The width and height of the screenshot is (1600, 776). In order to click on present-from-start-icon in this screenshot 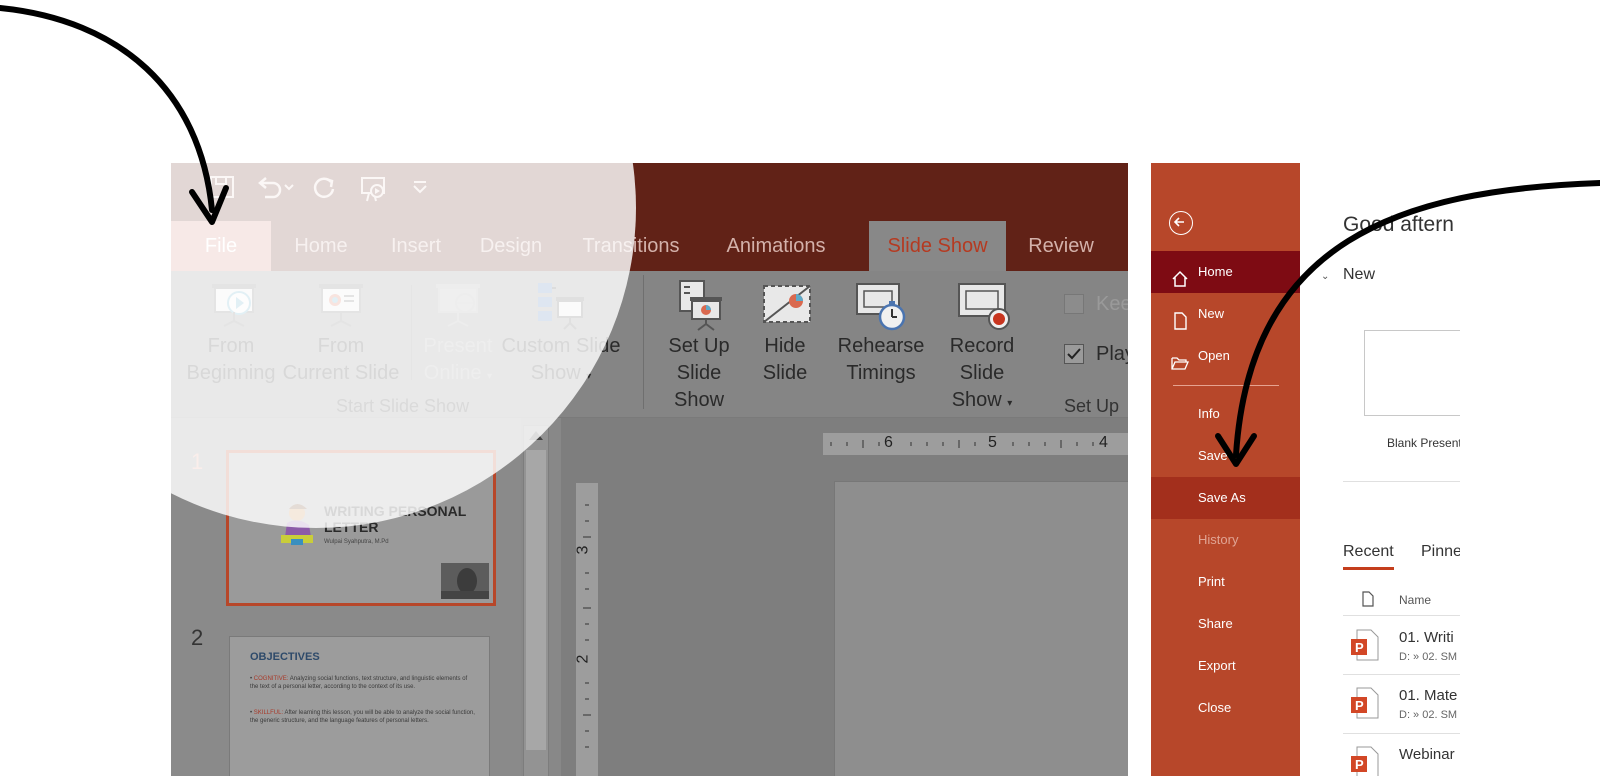, I will do `click(374, 192)`.